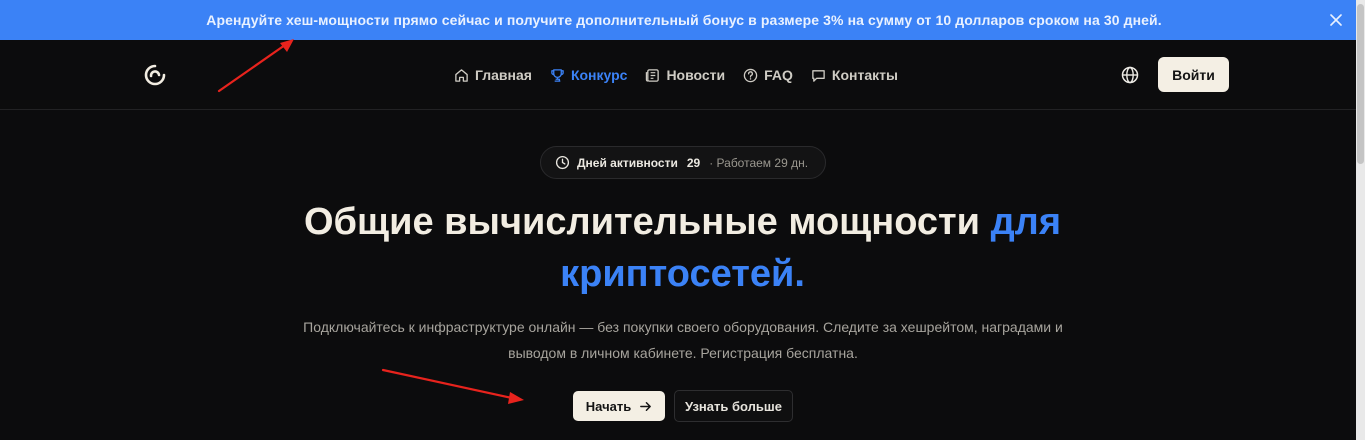  What do you see at coordinates (155, 75) in the screenshot?
I see `brand-logo-icon` at bounding box center [155, 75].